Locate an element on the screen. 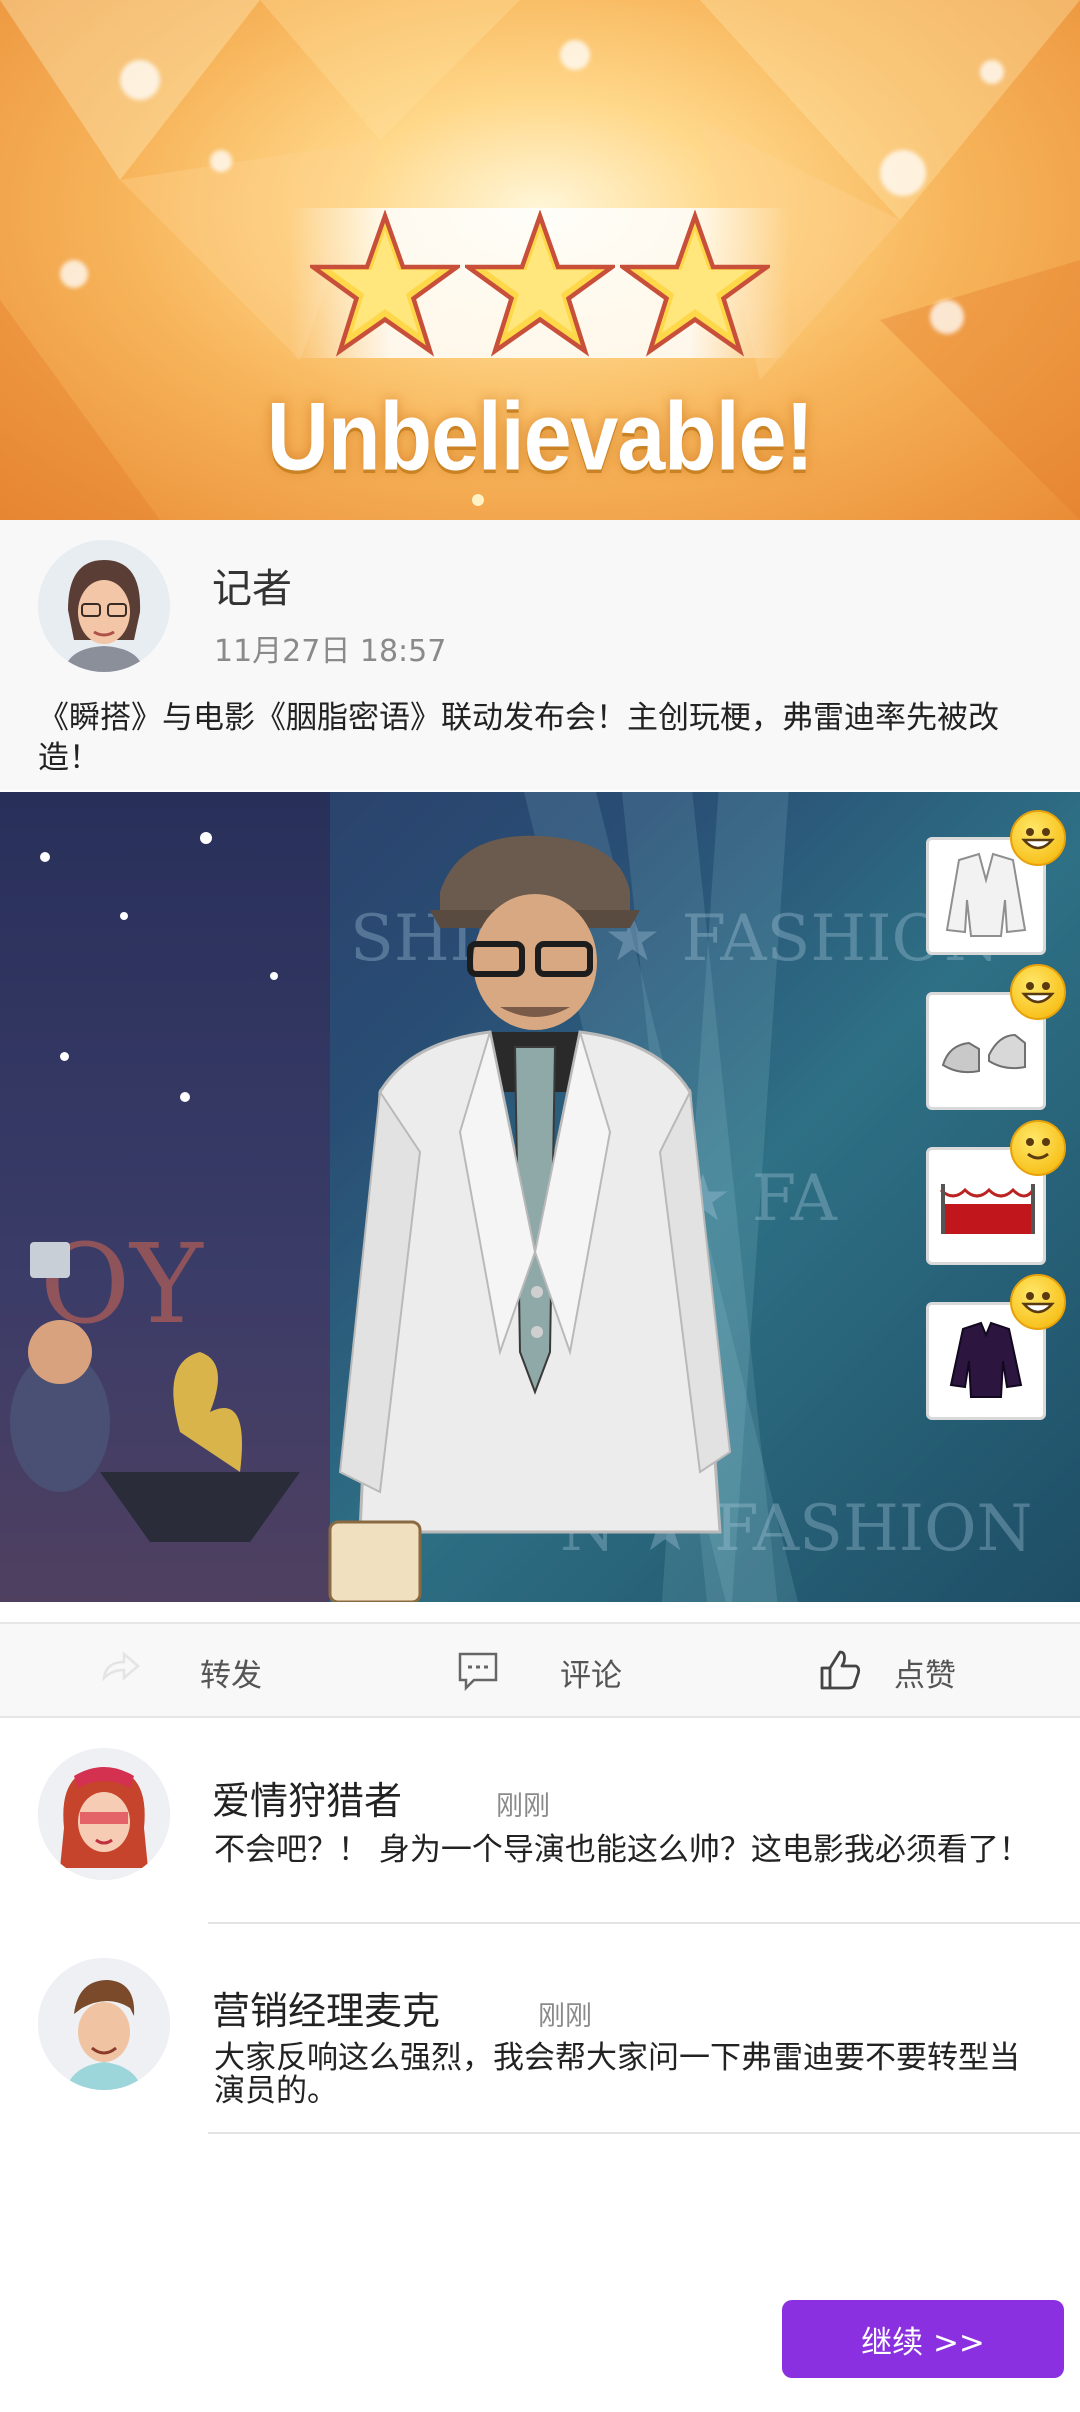 The width and height of the screenshot is (1080, 2412). post-text: 《瞬搭》与电影《胭脂密语》联动发布会！主创玩梗，弗雷迪率先被改造！ is located at coordinates (518, 738).